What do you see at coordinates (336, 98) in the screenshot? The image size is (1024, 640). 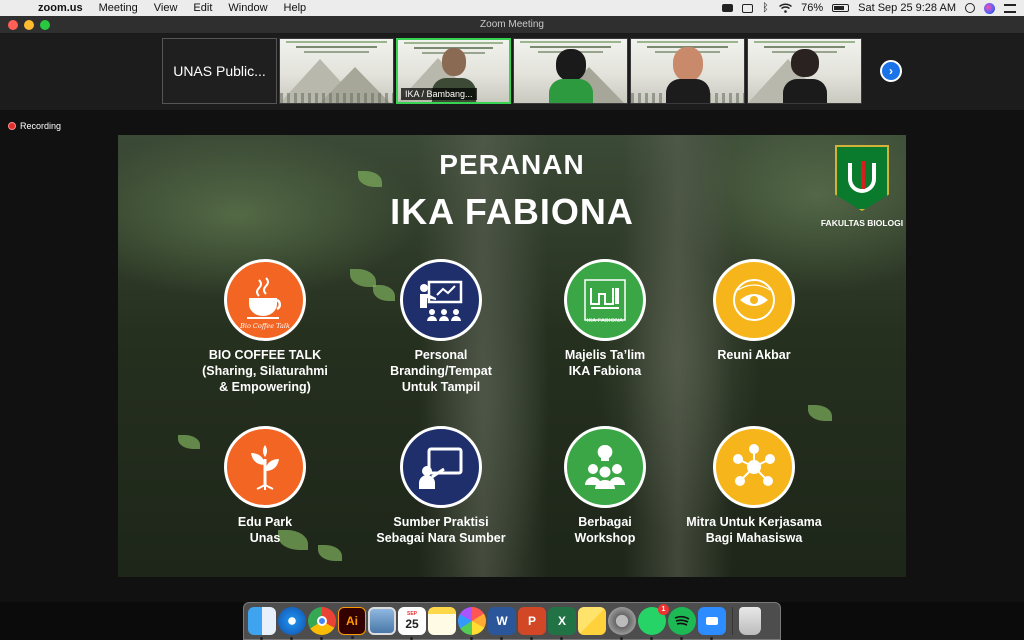 I see `trees-decoration` at bounding box center [336, 98].